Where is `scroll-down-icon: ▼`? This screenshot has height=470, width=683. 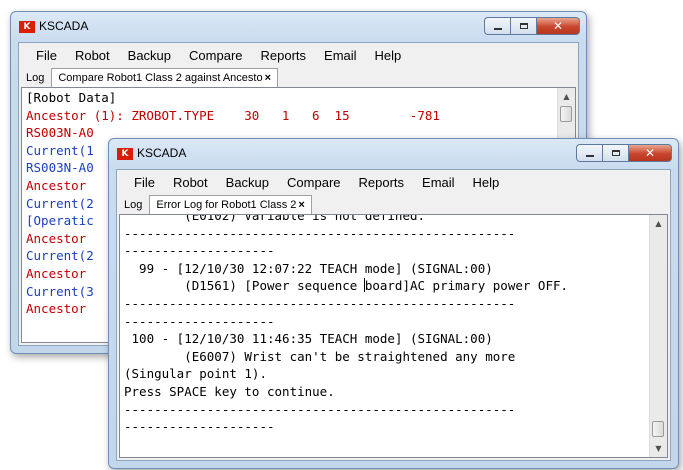
scroll-down-icon: ▼ is located at coordinates (658, 448).